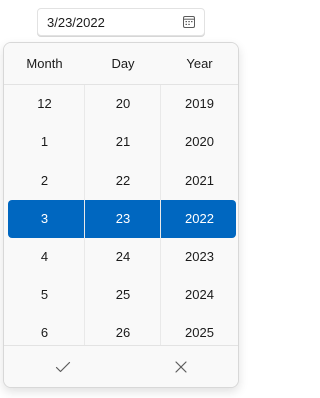 This screenshot has height=398, width=320. I want to click on month-item: 12, so click(44, 104).